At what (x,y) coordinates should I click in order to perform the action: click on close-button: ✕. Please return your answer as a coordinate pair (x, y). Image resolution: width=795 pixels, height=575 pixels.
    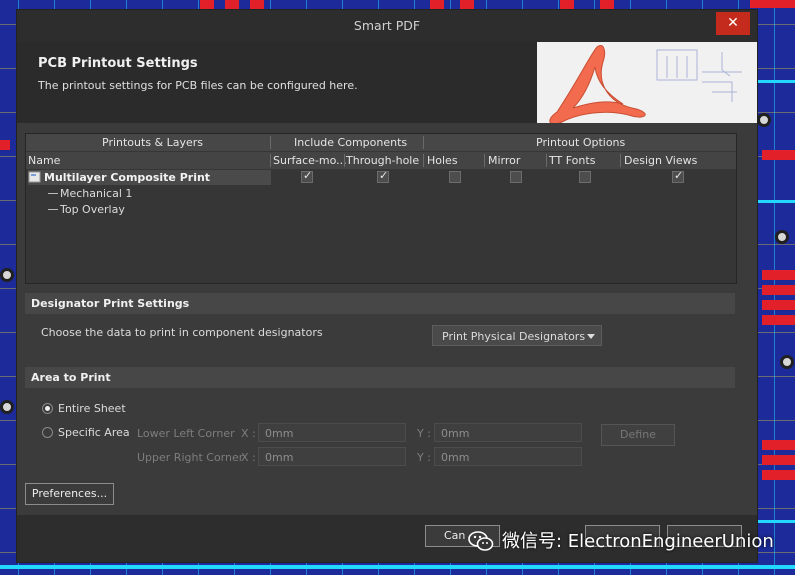
    Looking at the image, I should click on (733, 23).